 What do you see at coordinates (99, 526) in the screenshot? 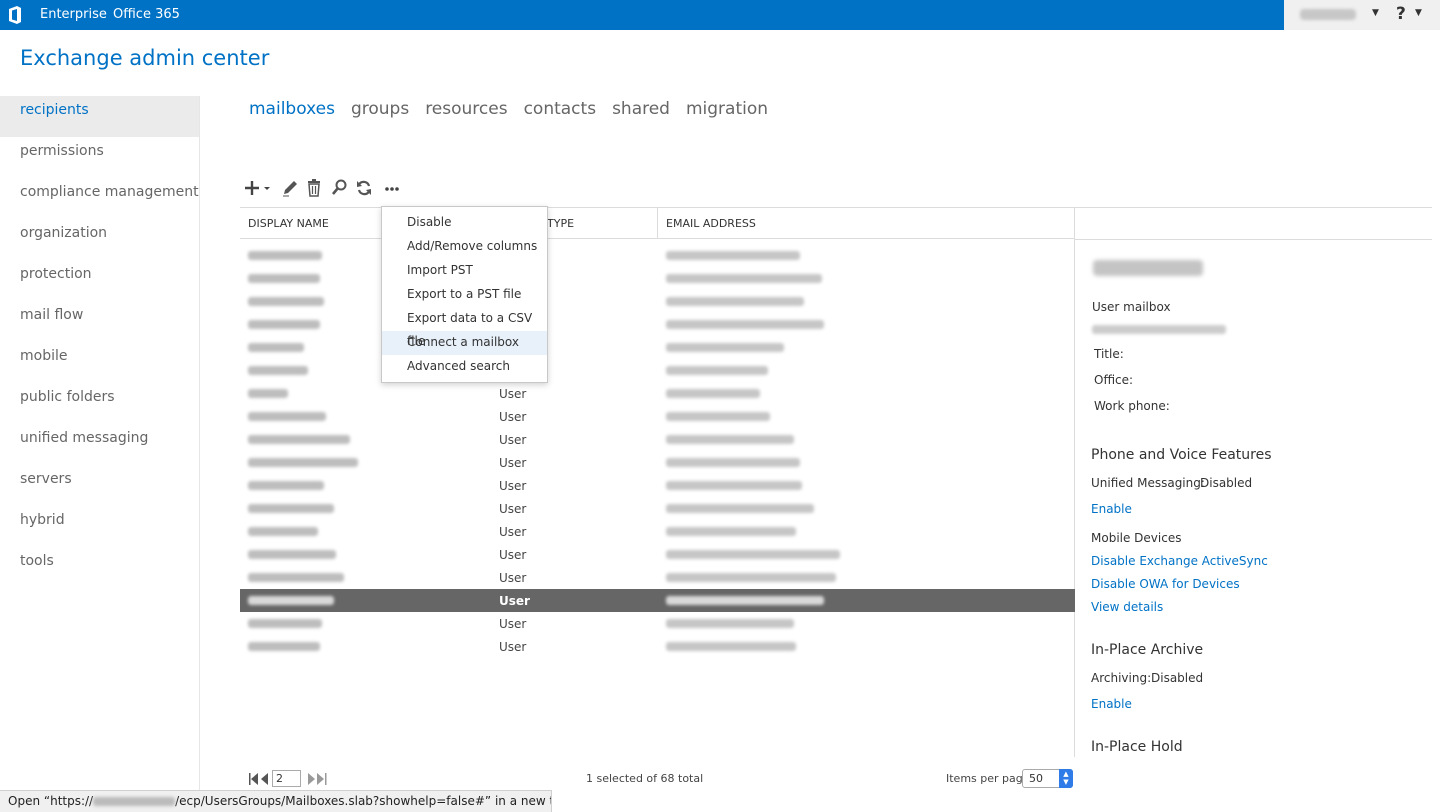
I see `nav-item-hybrid: hybrid` at bounding box center [99, 526].